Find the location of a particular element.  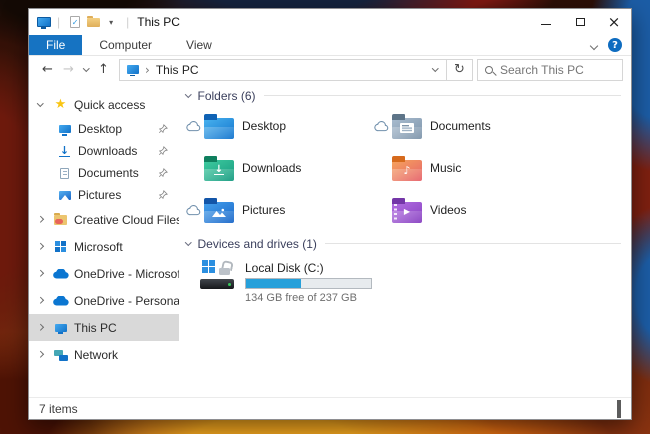

folder-label: Documents is located at coordinates (460, 126).